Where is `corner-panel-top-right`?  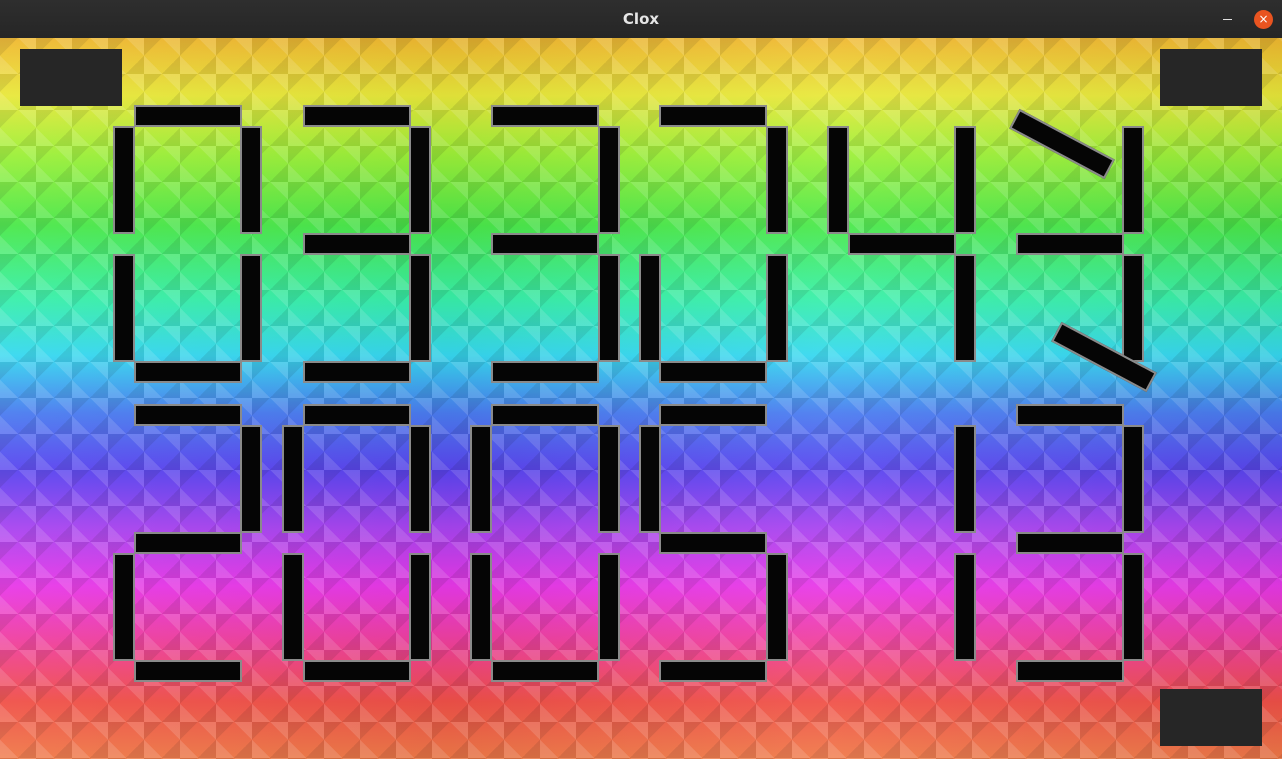
corner-panel-top-right is located at coordinates (1211, 77).